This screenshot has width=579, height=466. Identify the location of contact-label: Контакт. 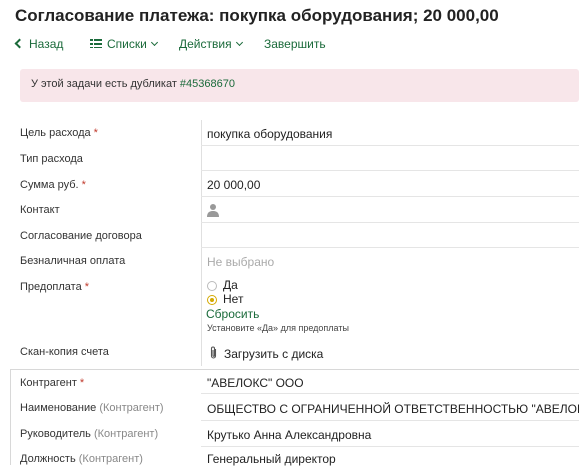
(40, 210).